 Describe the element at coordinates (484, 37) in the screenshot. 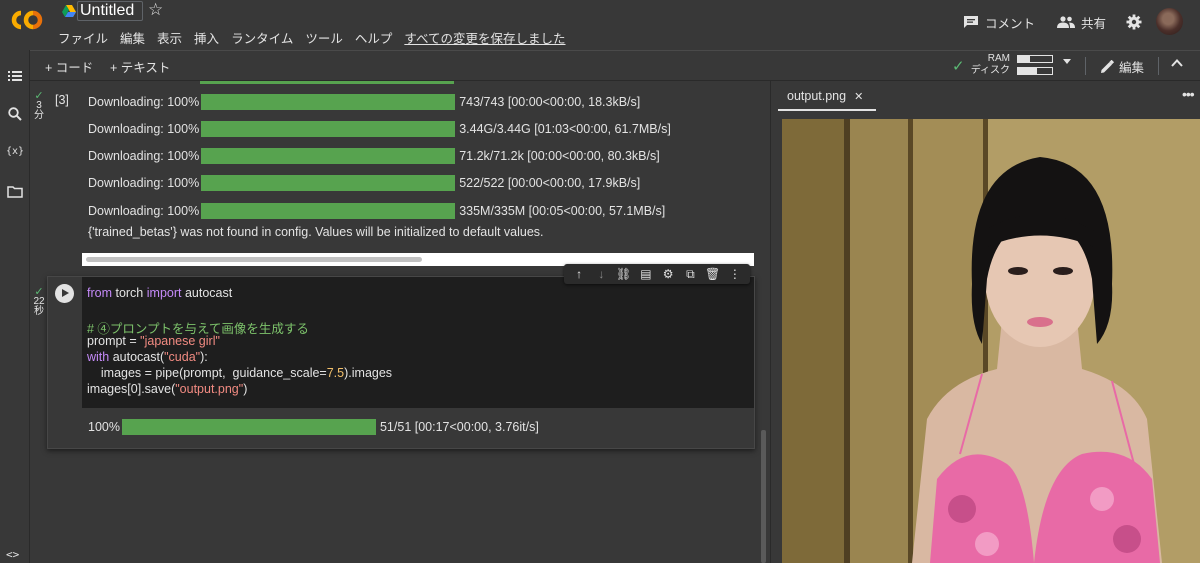

I see `saved-status-link: すべての変更を保存しました` at that location.